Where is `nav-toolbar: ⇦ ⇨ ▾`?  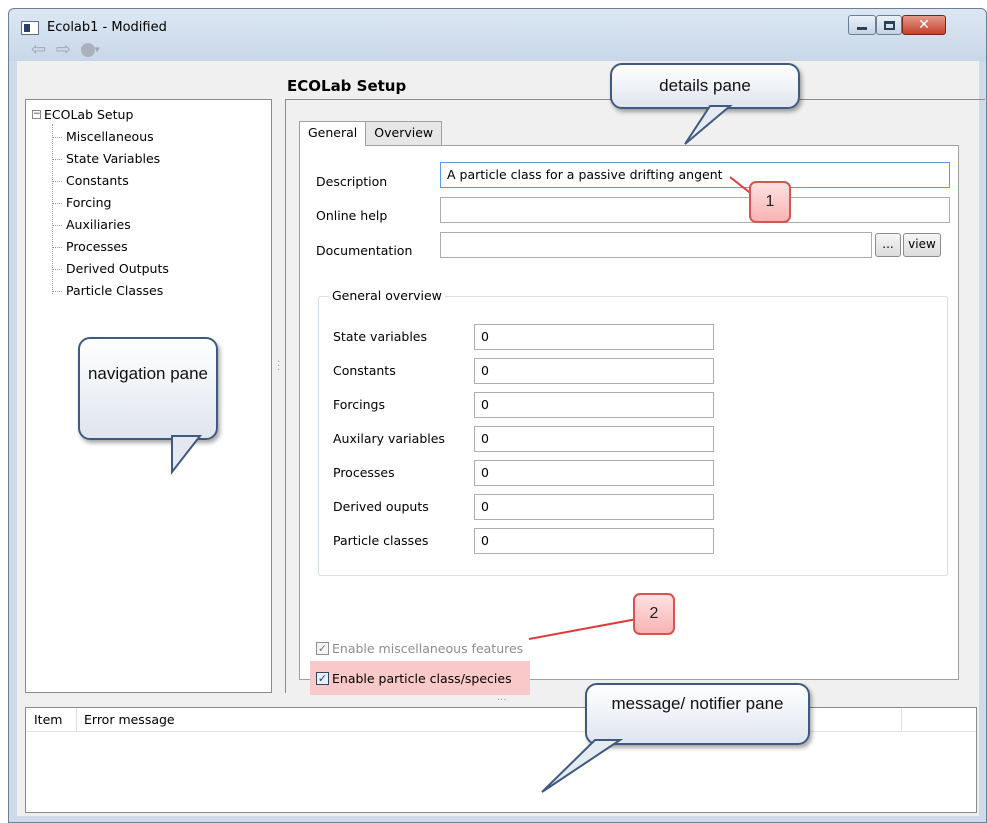 nav-toolbar: ⇦ ⇨ ▾ is located at coordinates (66, 49).